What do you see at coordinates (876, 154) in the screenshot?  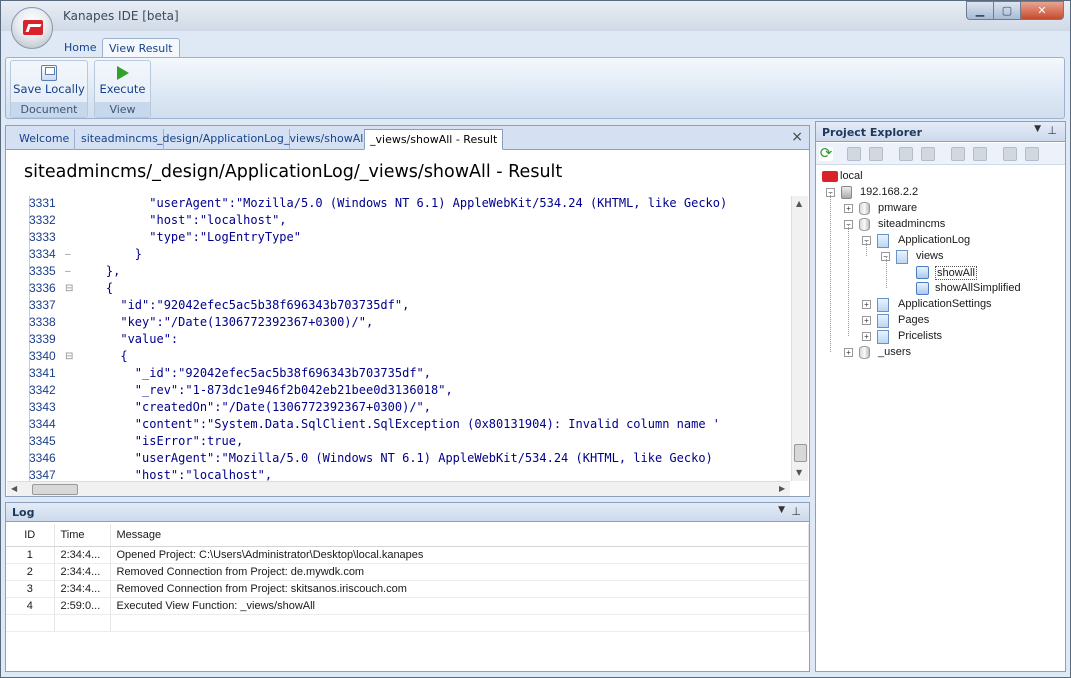 I see `remove-server-icon` at bounding box center [876, 154].